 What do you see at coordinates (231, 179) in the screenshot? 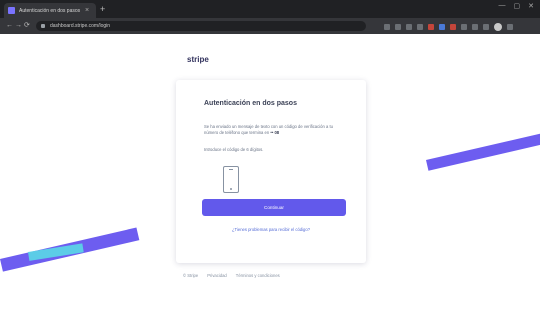
I see `phone-icon` at bounding box center [231, 179].